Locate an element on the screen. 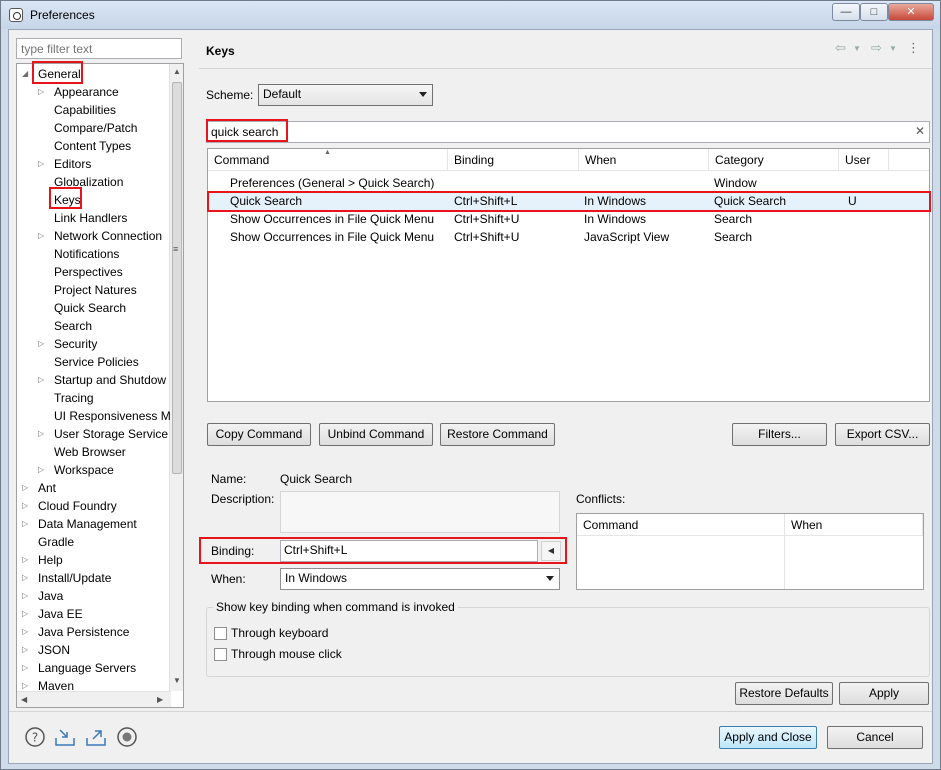  column-category: Category is located at coordinates (774, 160).